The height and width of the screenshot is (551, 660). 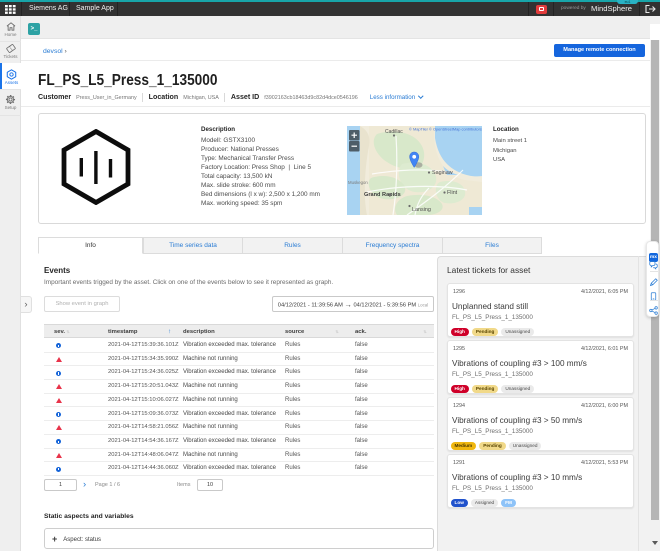 What do you see at coordinates (445, 129) in the screenshot?
I see `svg-text:© MapTiler © OpenStreetMap con: © MapTiler © OpenStreetMap contributors` at bounding box center [445, 129].